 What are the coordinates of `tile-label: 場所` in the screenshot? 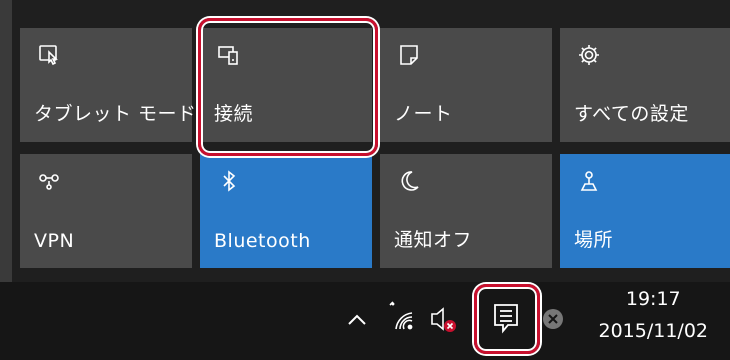 It's located at (594, 240).